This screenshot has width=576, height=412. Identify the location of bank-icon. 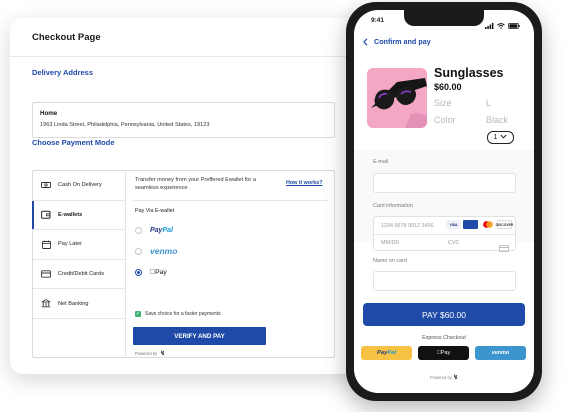
(46, 304).